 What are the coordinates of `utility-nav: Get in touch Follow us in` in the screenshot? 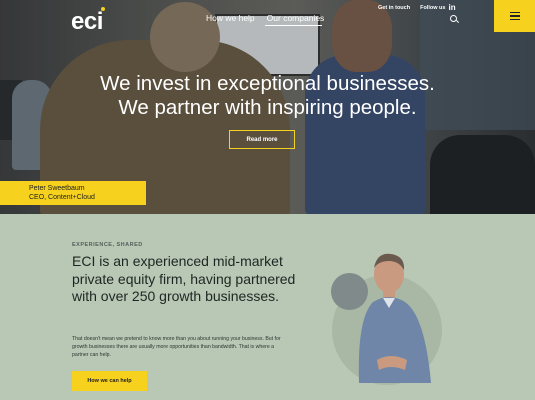 It's located at (417, 7).